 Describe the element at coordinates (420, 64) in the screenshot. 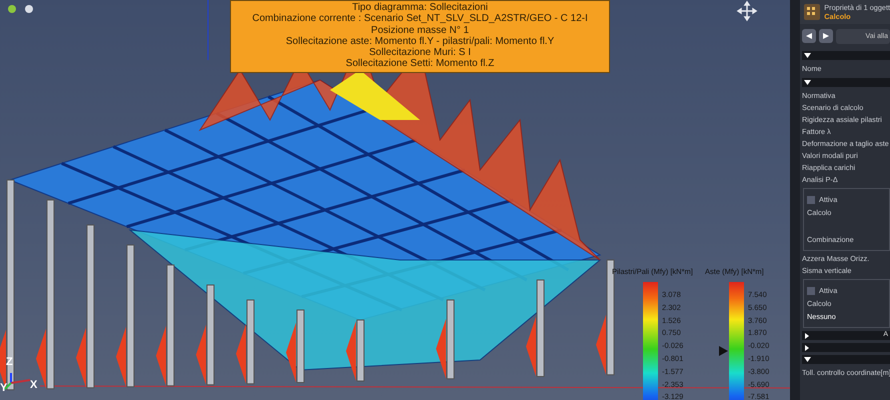

I see `info-text: Sollecitazione Setti: Momento fl.Z` at that location.